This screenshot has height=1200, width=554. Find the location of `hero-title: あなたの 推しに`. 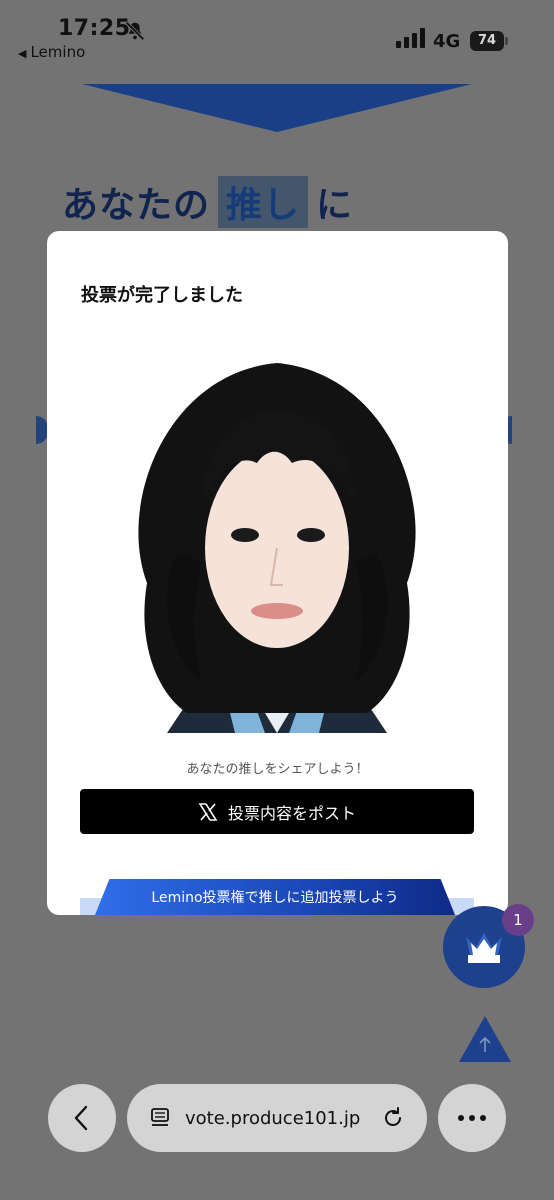

hero-title: あなたの 推しに is located at coordinates (207, 202).